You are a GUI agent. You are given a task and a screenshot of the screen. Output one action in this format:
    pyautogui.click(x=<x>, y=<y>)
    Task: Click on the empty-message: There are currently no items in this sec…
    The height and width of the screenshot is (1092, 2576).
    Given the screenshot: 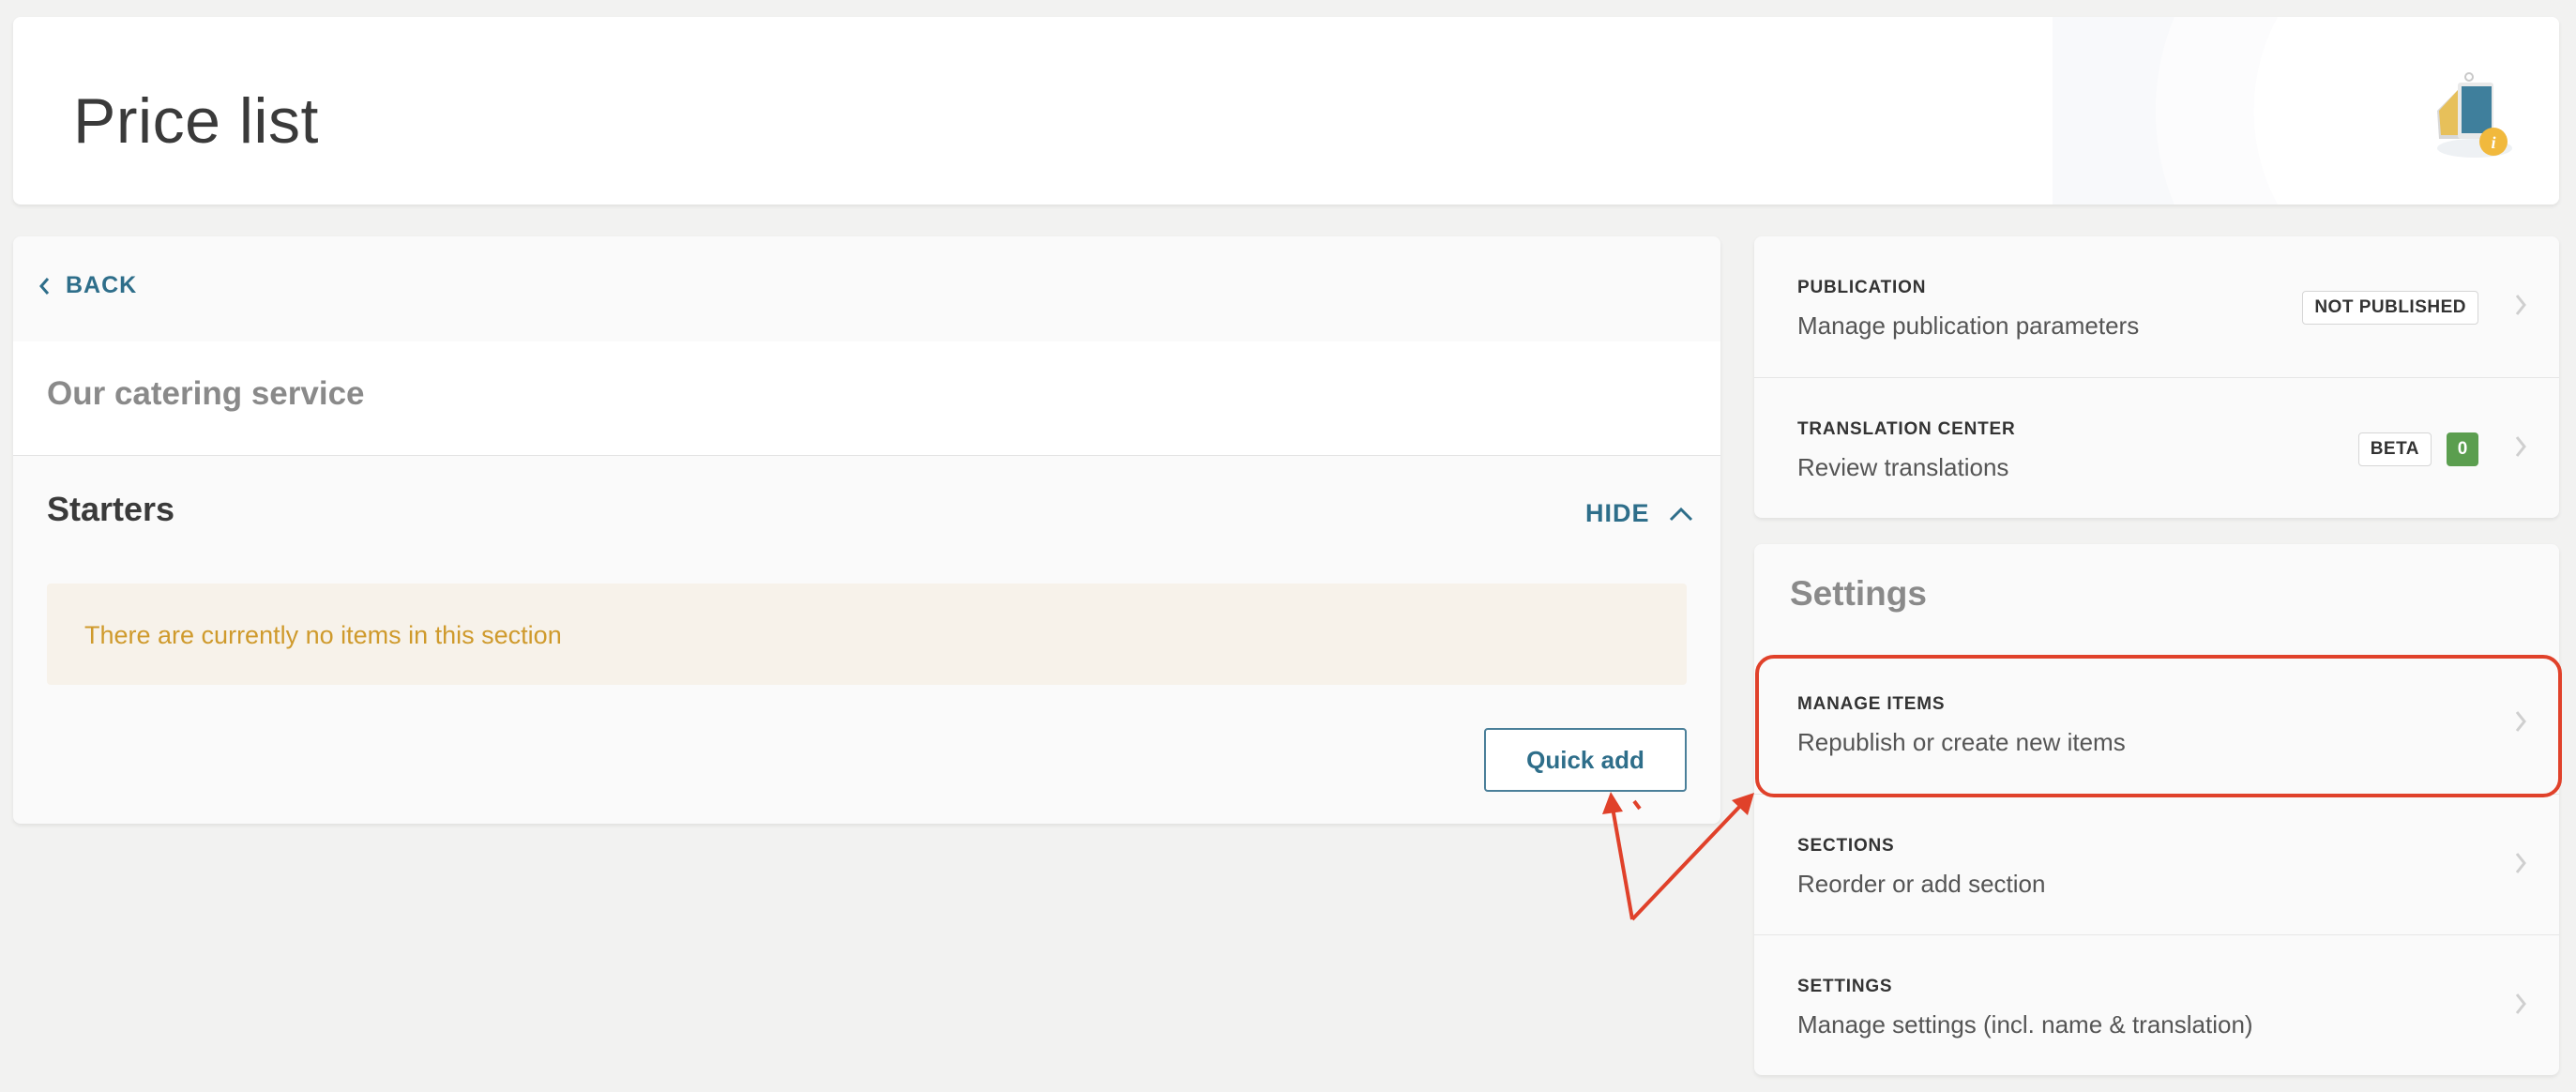 What is the action you would take?
    pyautogui.click(x=323, y=635)
    